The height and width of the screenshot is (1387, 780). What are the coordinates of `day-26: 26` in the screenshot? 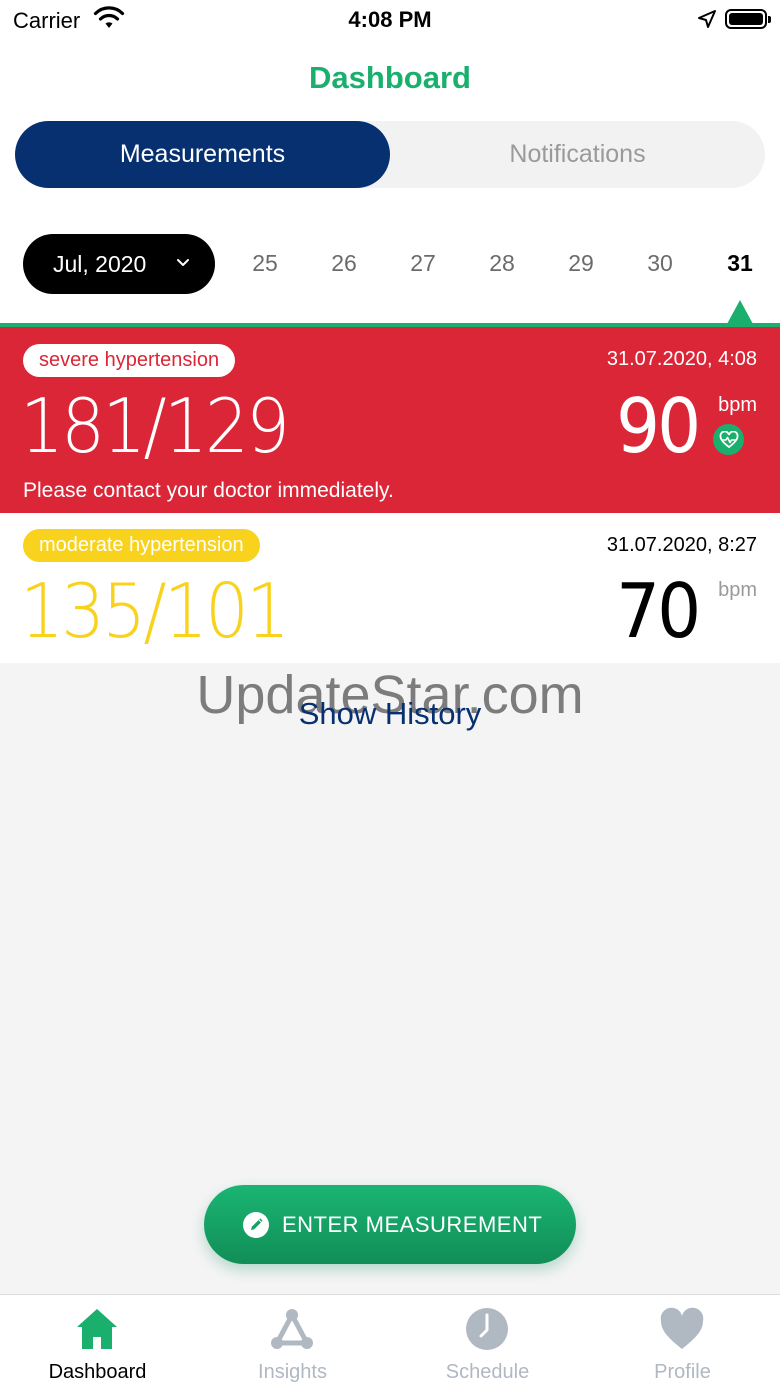 It's located at (344, 263).